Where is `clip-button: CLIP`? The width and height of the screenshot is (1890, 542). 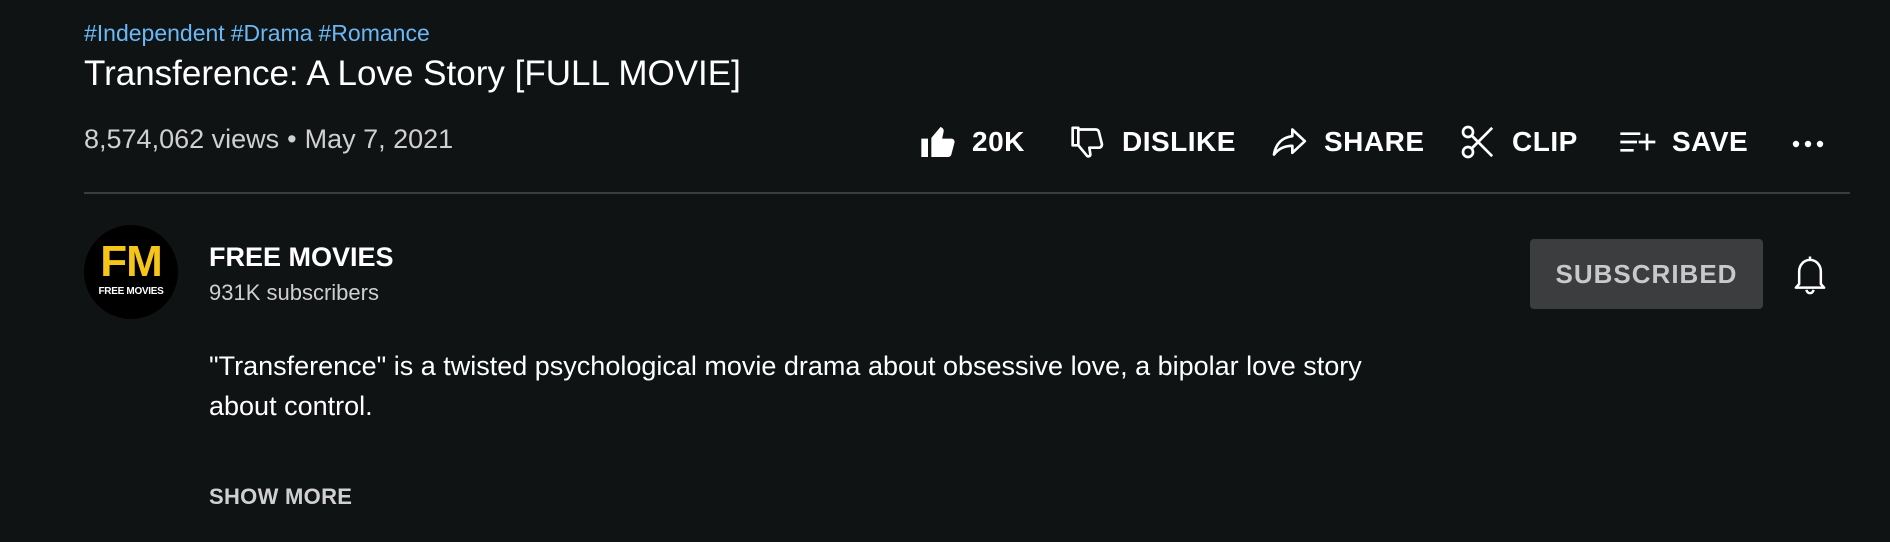 clip-button: CLIP is located at coordinates (1518, 142).